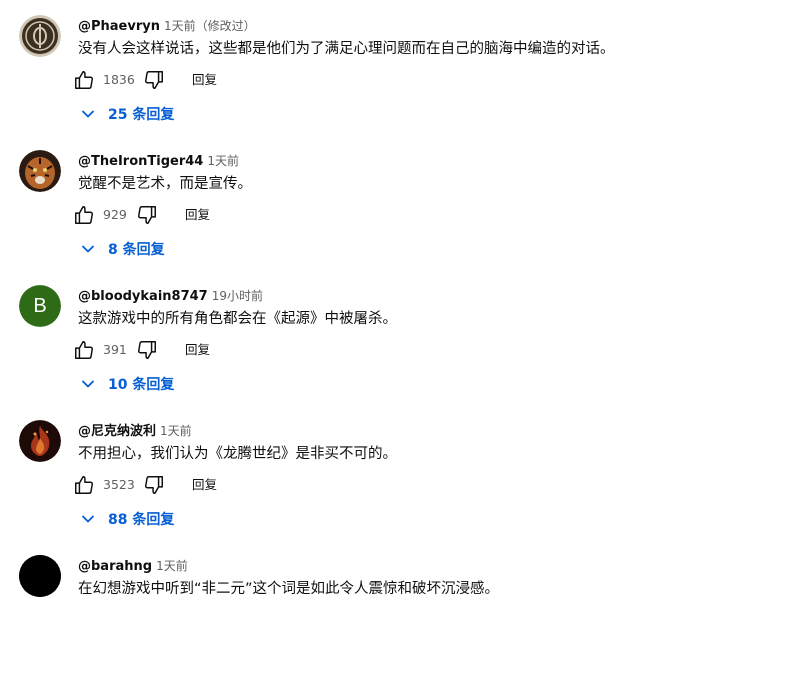 This screenshot has height=675, width=800. I want to click on comment-time: 19小时前, so click(237, 296).